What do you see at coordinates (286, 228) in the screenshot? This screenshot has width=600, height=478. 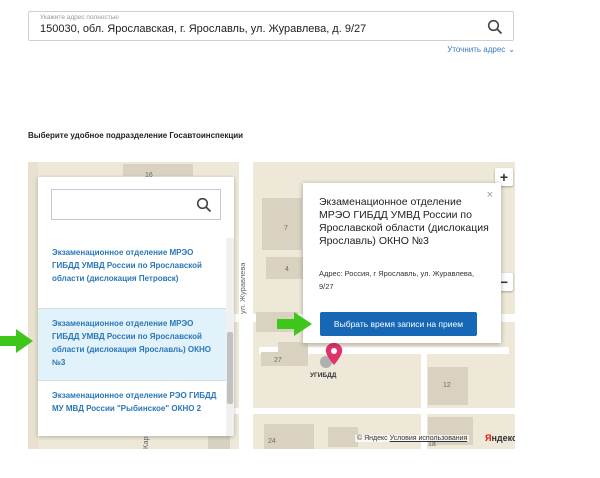 I see `building-number: 7` at bounding box center [286, 228].